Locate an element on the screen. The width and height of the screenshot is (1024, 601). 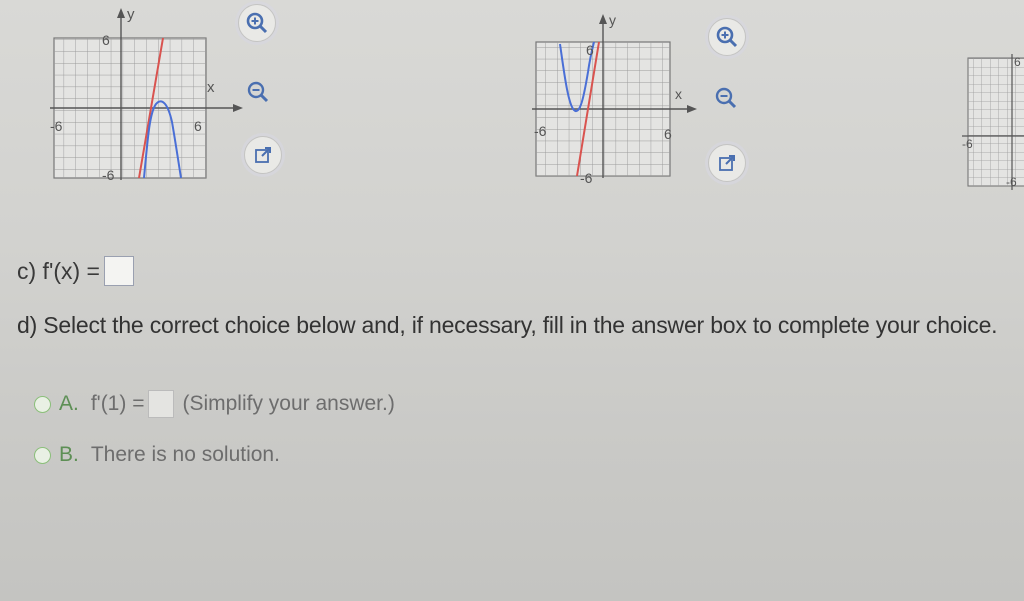
graph-c-y-tick-top: 6 is located at coordinates (1017, 62).